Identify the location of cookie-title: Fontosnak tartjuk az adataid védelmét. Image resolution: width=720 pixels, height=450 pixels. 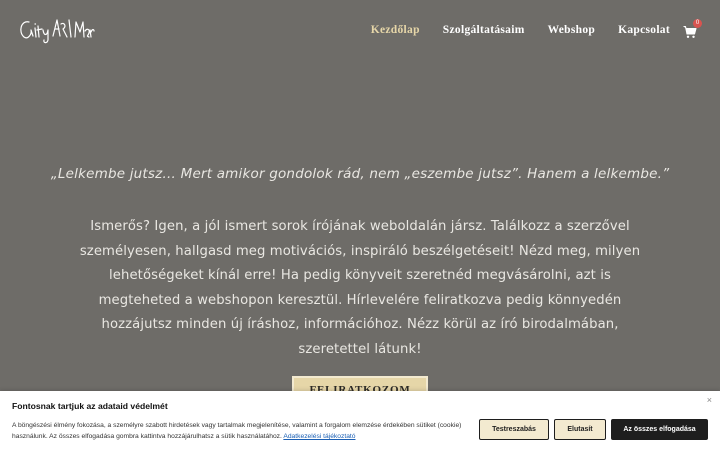
(90, 406).